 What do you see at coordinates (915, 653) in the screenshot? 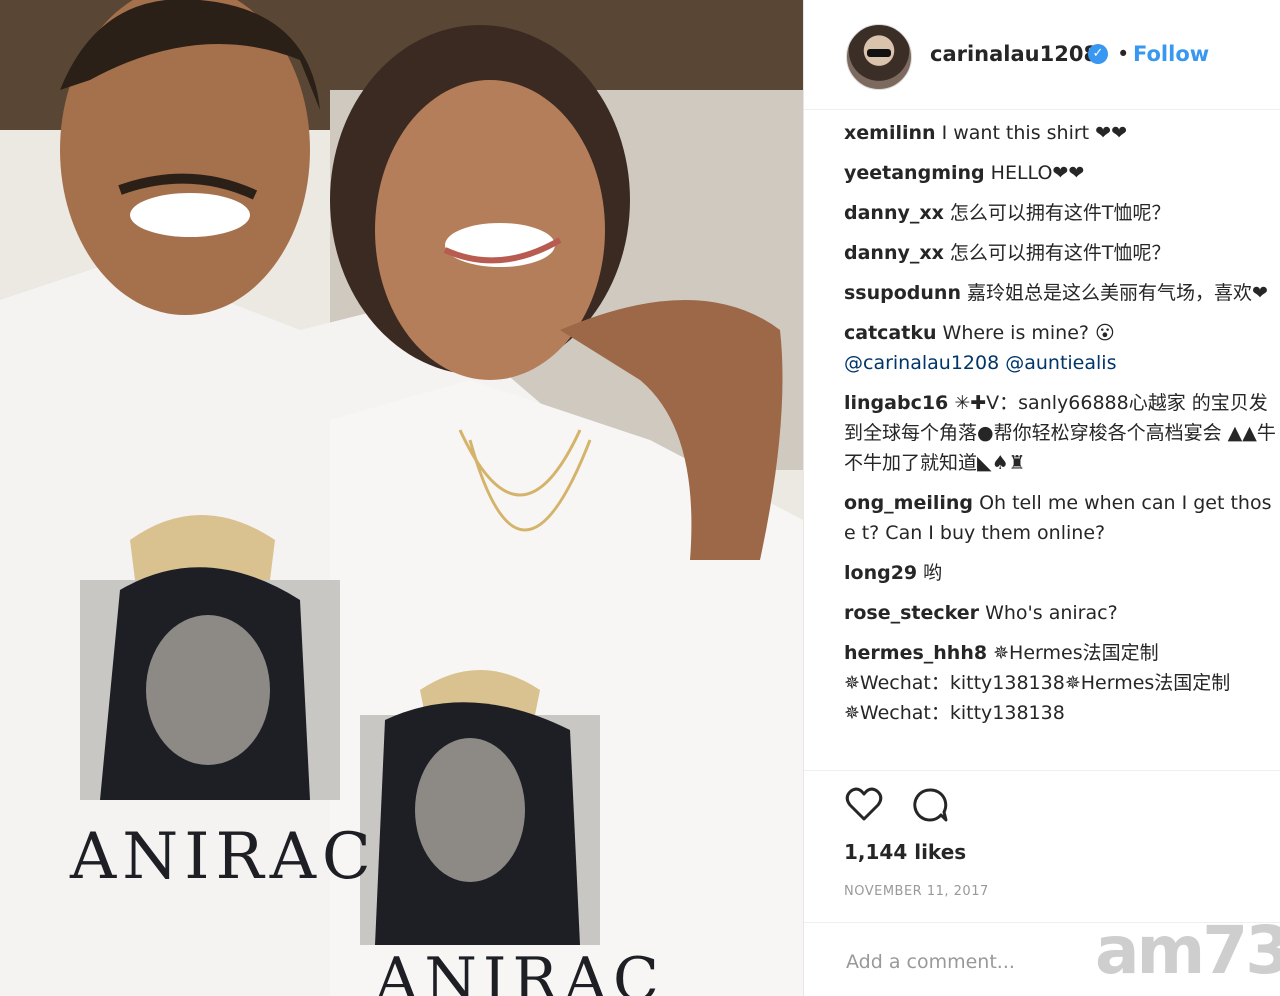
I see `comment-username: hermes_hhh8` at bounding box center [915, 653].